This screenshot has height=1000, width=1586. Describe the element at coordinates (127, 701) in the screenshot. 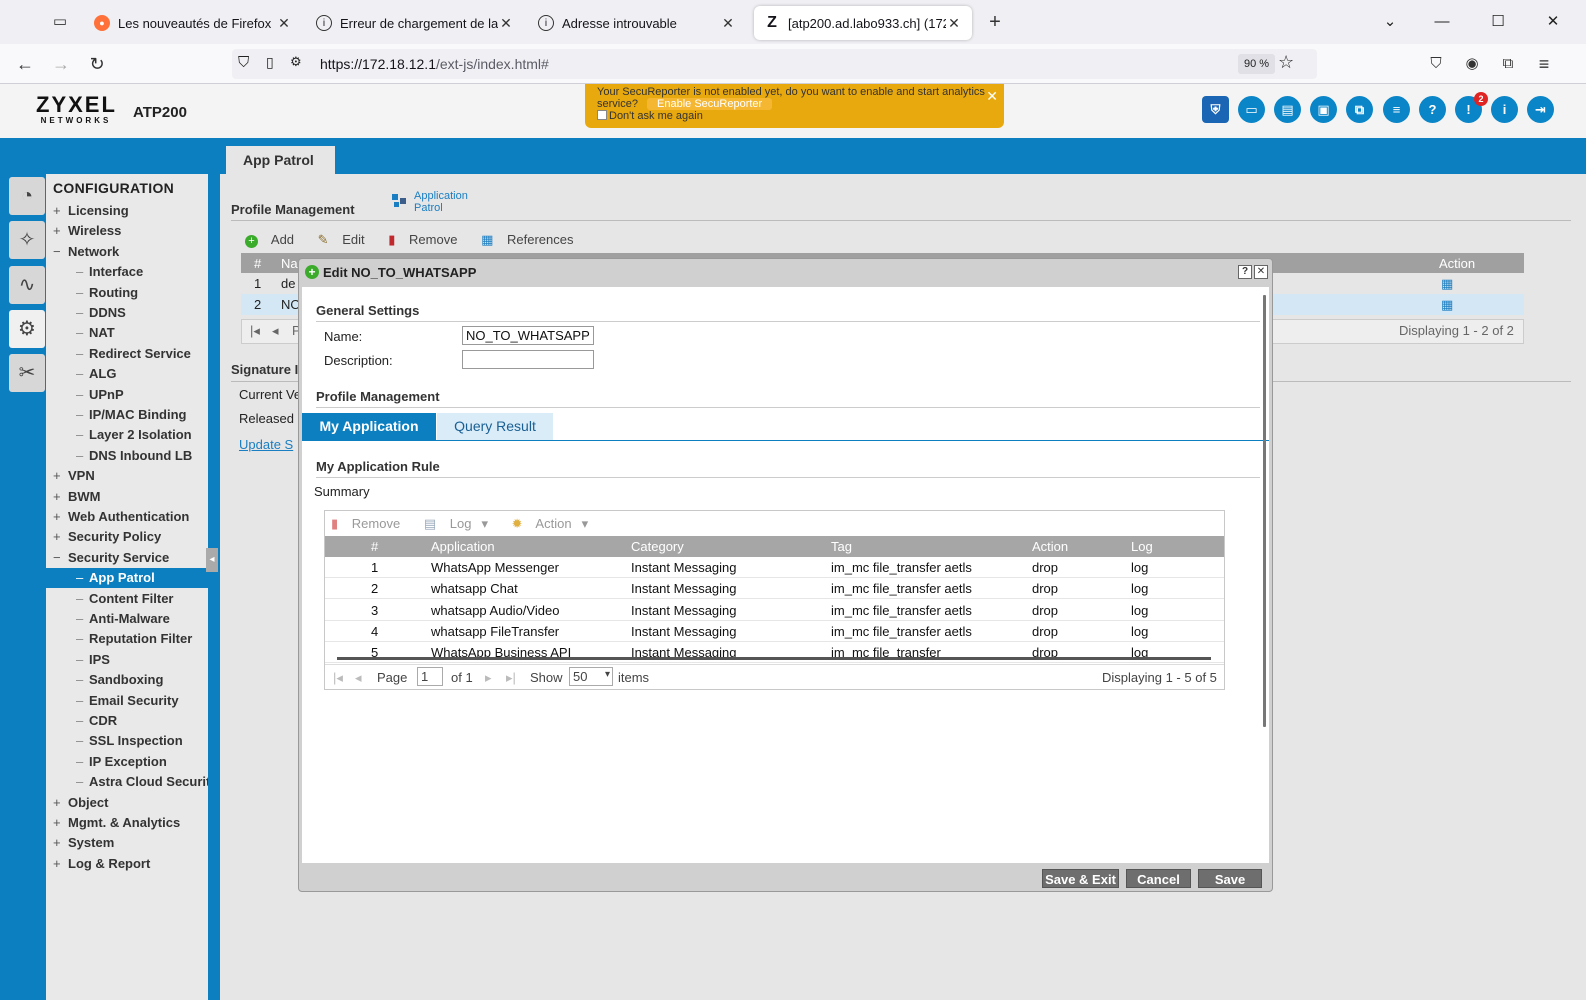

I see `sidebar-item: – Email Security` at that location.